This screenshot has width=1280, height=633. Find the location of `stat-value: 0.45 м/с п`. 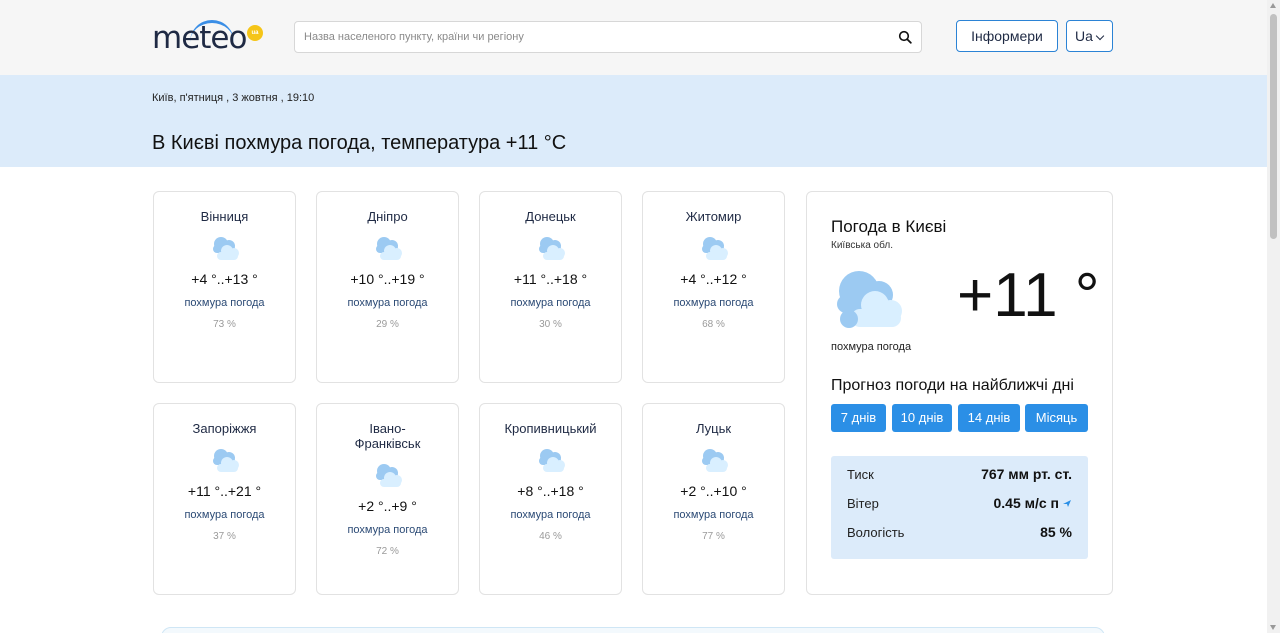

stat-value: 0.45 м/с п is located at coordinates (1026, 503).